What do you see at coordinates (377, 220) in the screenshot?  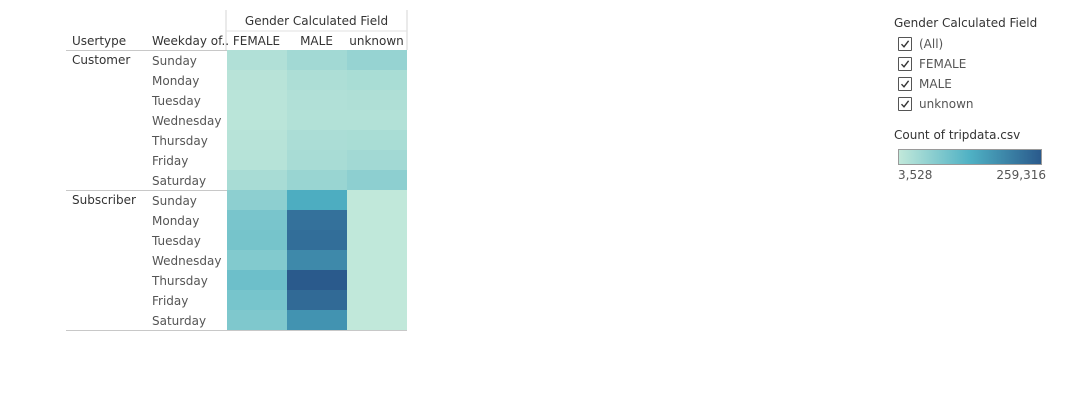 I see `heatmap-cell-subscriber-monday-unknown` at bounding box center [377, 220].